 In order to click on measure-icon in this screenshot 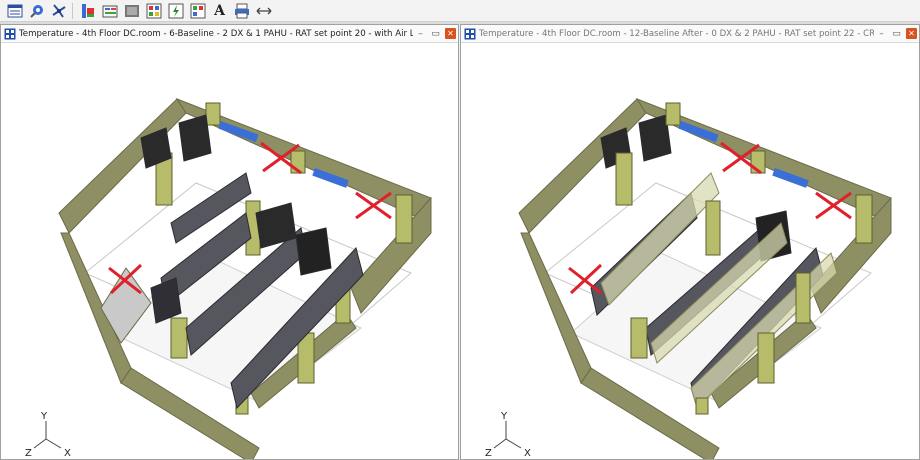, I will do `click(263, 10)`.